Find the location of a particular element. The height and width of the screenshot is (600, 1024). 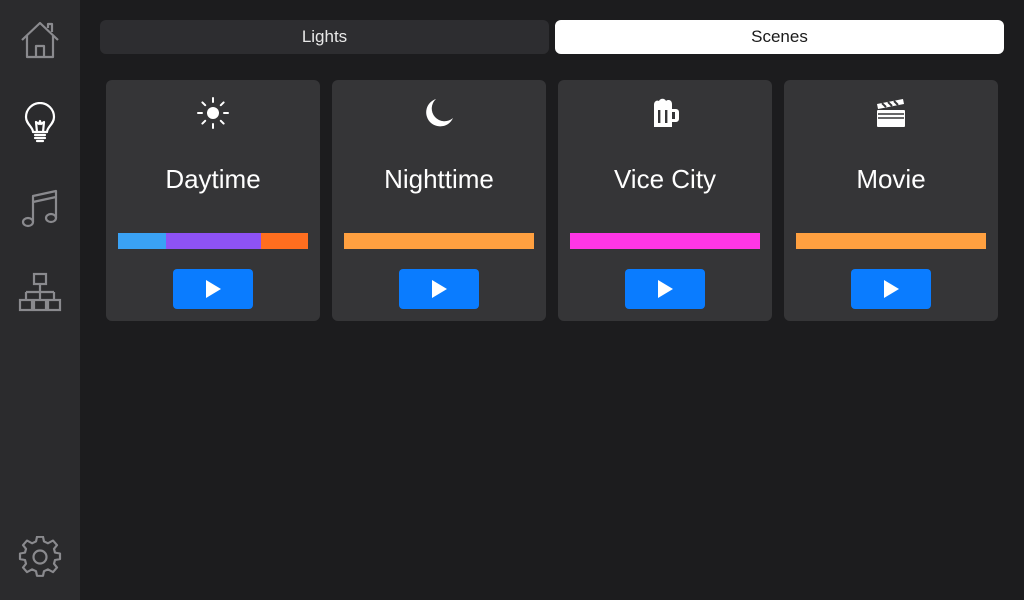

scene-card-movie: Movie is located at coordinates (891, 200).